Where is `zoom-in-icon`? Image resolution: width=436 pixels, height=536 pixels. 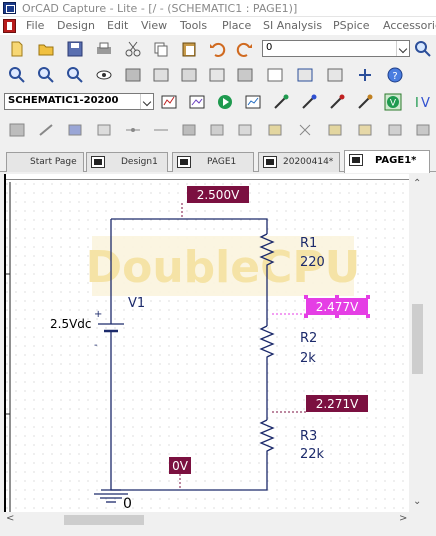 zoom-in-icon is located at coordinates (17, 75).